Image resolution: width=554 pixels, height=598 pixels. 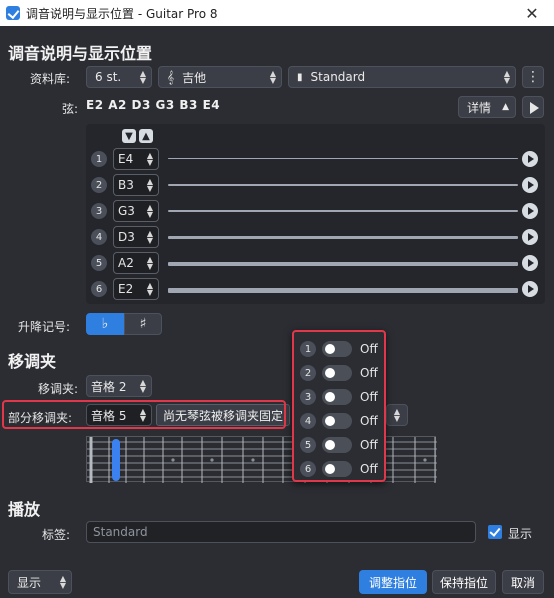 I want to click on tuning-heading: 调音说明与显示位置, so click(x=80, y=53).